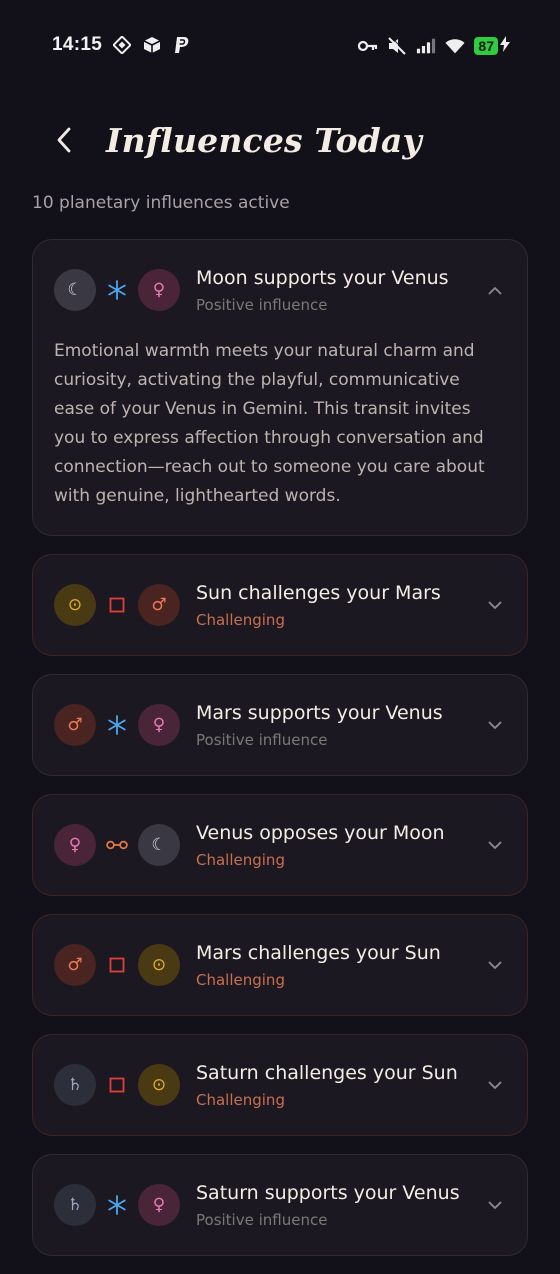  I want to click on influence-card-header: ♀ ☾ Venus opposes your Moon Challenging, so click(280, 845).